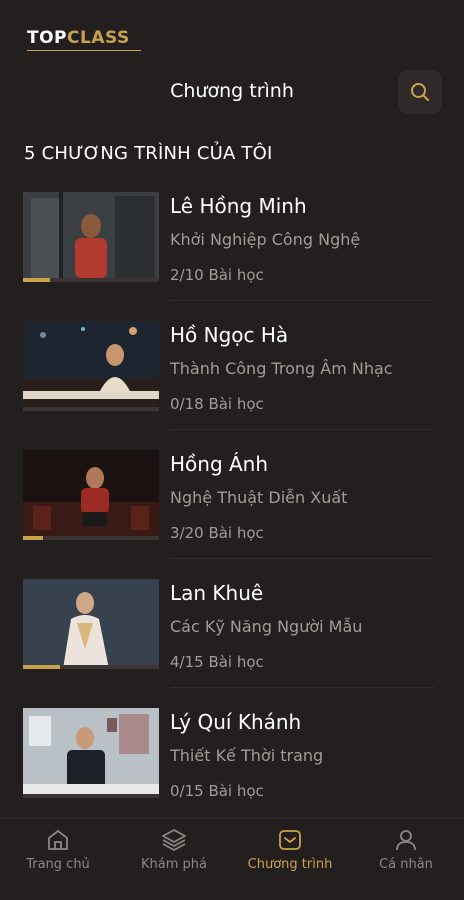  What do you see at coordinates (281, 368) in the screenshot?
I see `course-title: Thành Công Trong Âm Nhạc` at bounding box center [281, 368].